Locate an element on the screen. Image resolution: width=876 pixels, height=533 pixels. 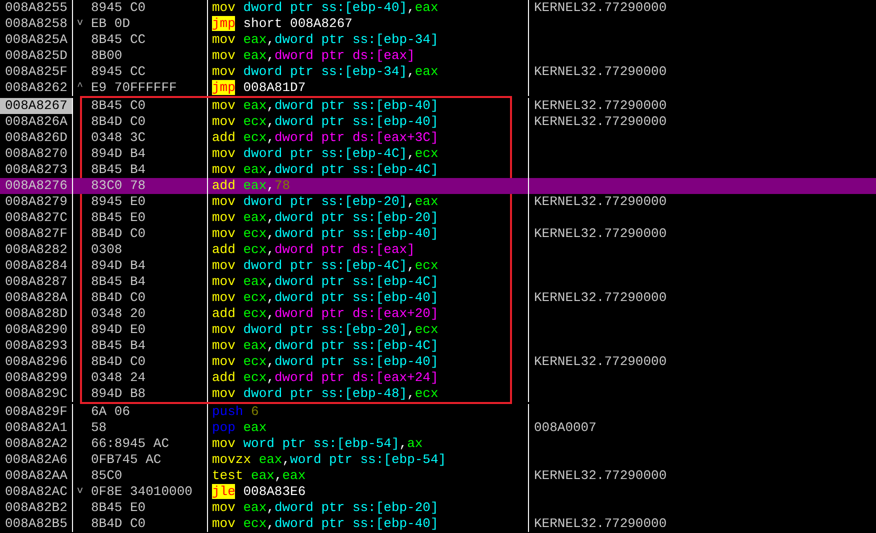
opcode-bytes: 66:8945 AC is located at coordinates (130, 444).